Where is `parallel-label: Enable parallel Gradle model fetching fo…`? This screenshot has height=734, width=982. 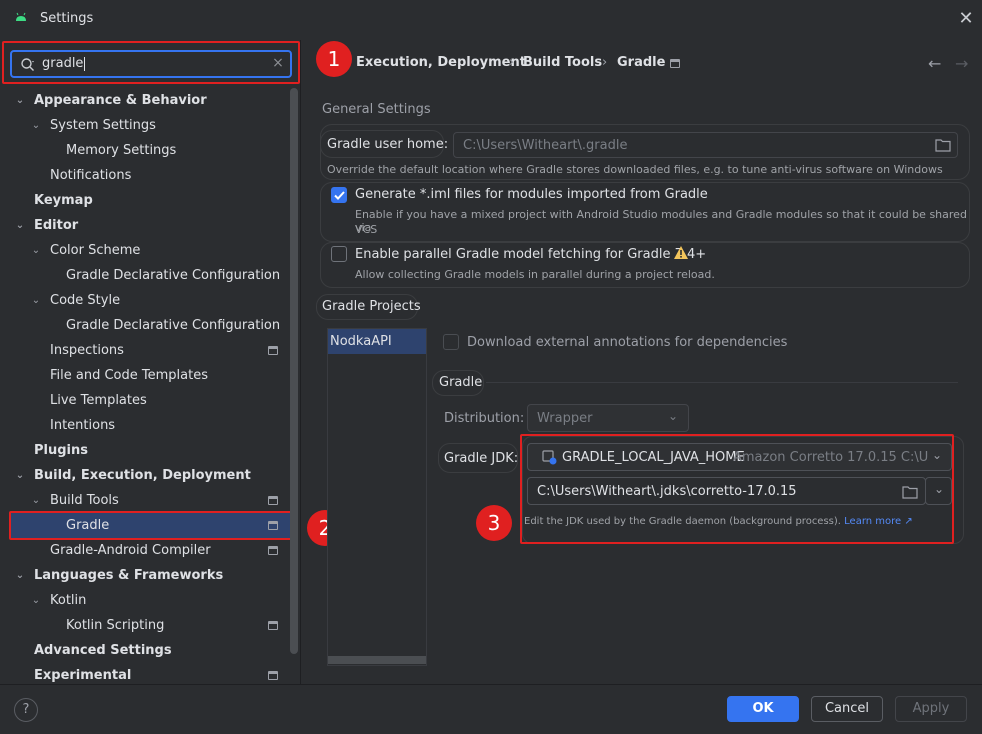 parallel-label: Enable parallel Gradle model fetching fo… is located at coordinates (530, 254).